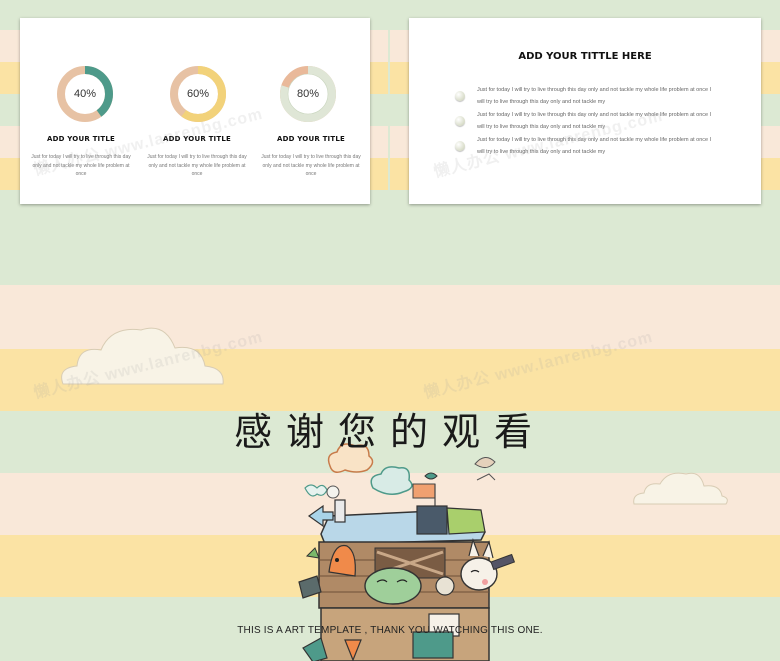  I want to click on progress-ring-1: 40%, so click(85, 94).